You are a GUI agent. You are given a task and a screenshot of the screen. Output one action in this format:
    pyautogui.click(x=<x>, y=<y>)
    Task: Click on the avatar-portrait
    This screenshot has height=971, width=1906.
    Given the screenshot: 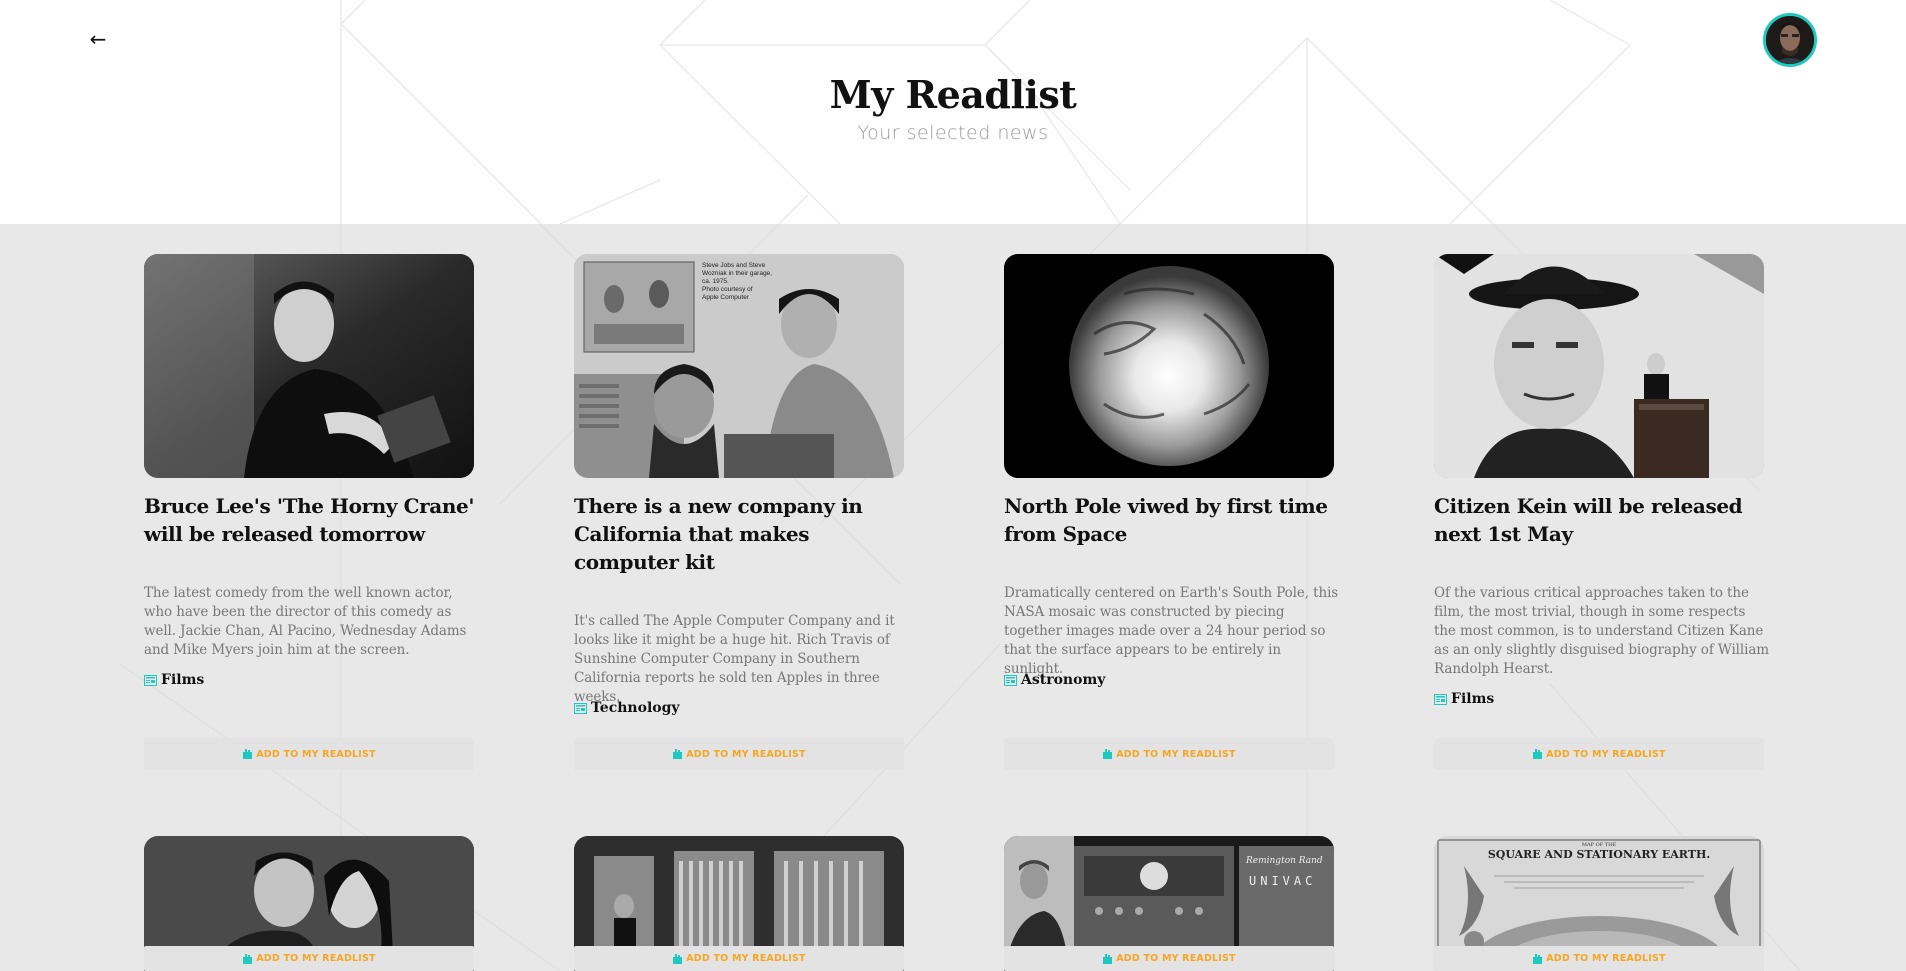 What is the action you would take?
    pyautogui.click(x=1790, y=40)
    